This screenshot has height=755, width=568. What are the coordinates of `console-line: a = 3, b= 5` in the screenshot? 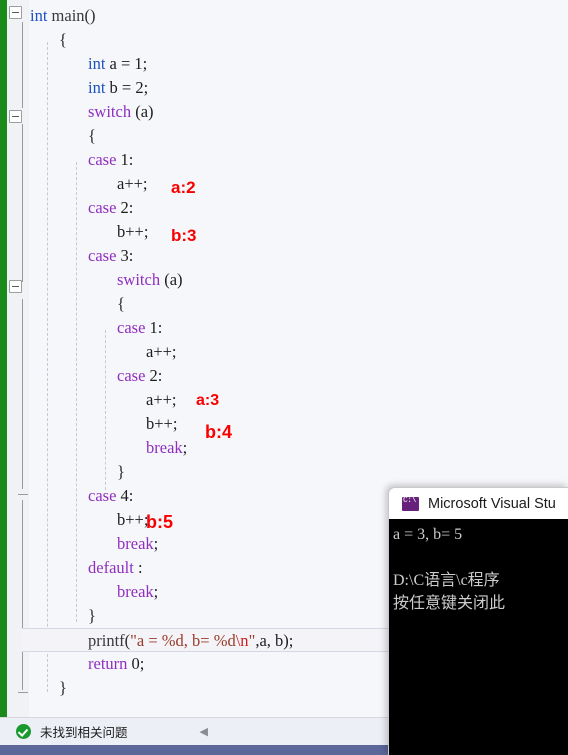 It's located at (428, 534).